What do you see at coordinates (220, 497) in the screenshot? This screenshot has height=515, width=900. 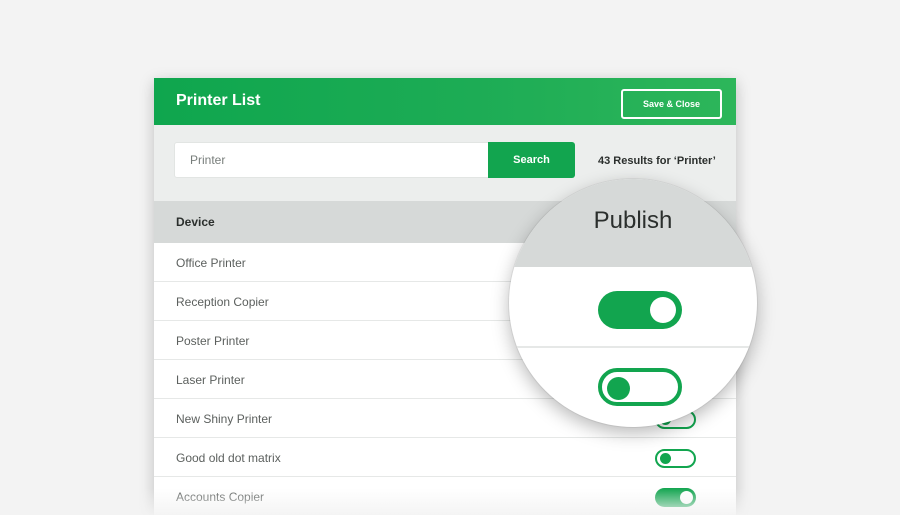 I see `device-name: Accounts Copier` at bounding box center [220, 497].